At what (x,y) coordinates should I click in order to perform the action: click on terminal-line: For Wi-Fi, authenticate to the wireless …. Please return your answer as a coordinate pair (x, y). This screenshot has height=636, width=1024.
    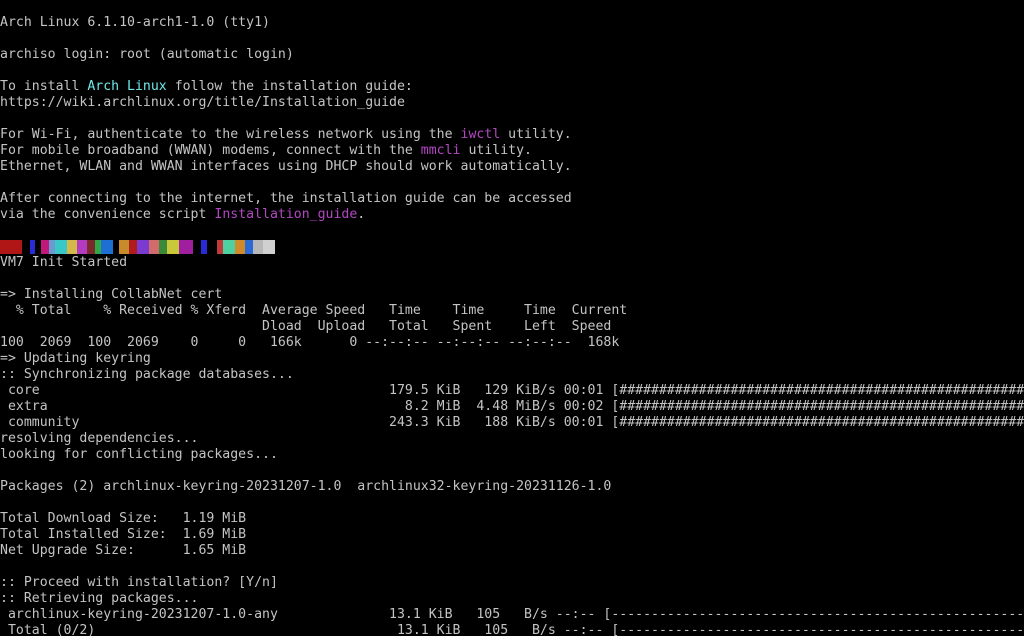
    Looking at the image, I should click on (512, 135).